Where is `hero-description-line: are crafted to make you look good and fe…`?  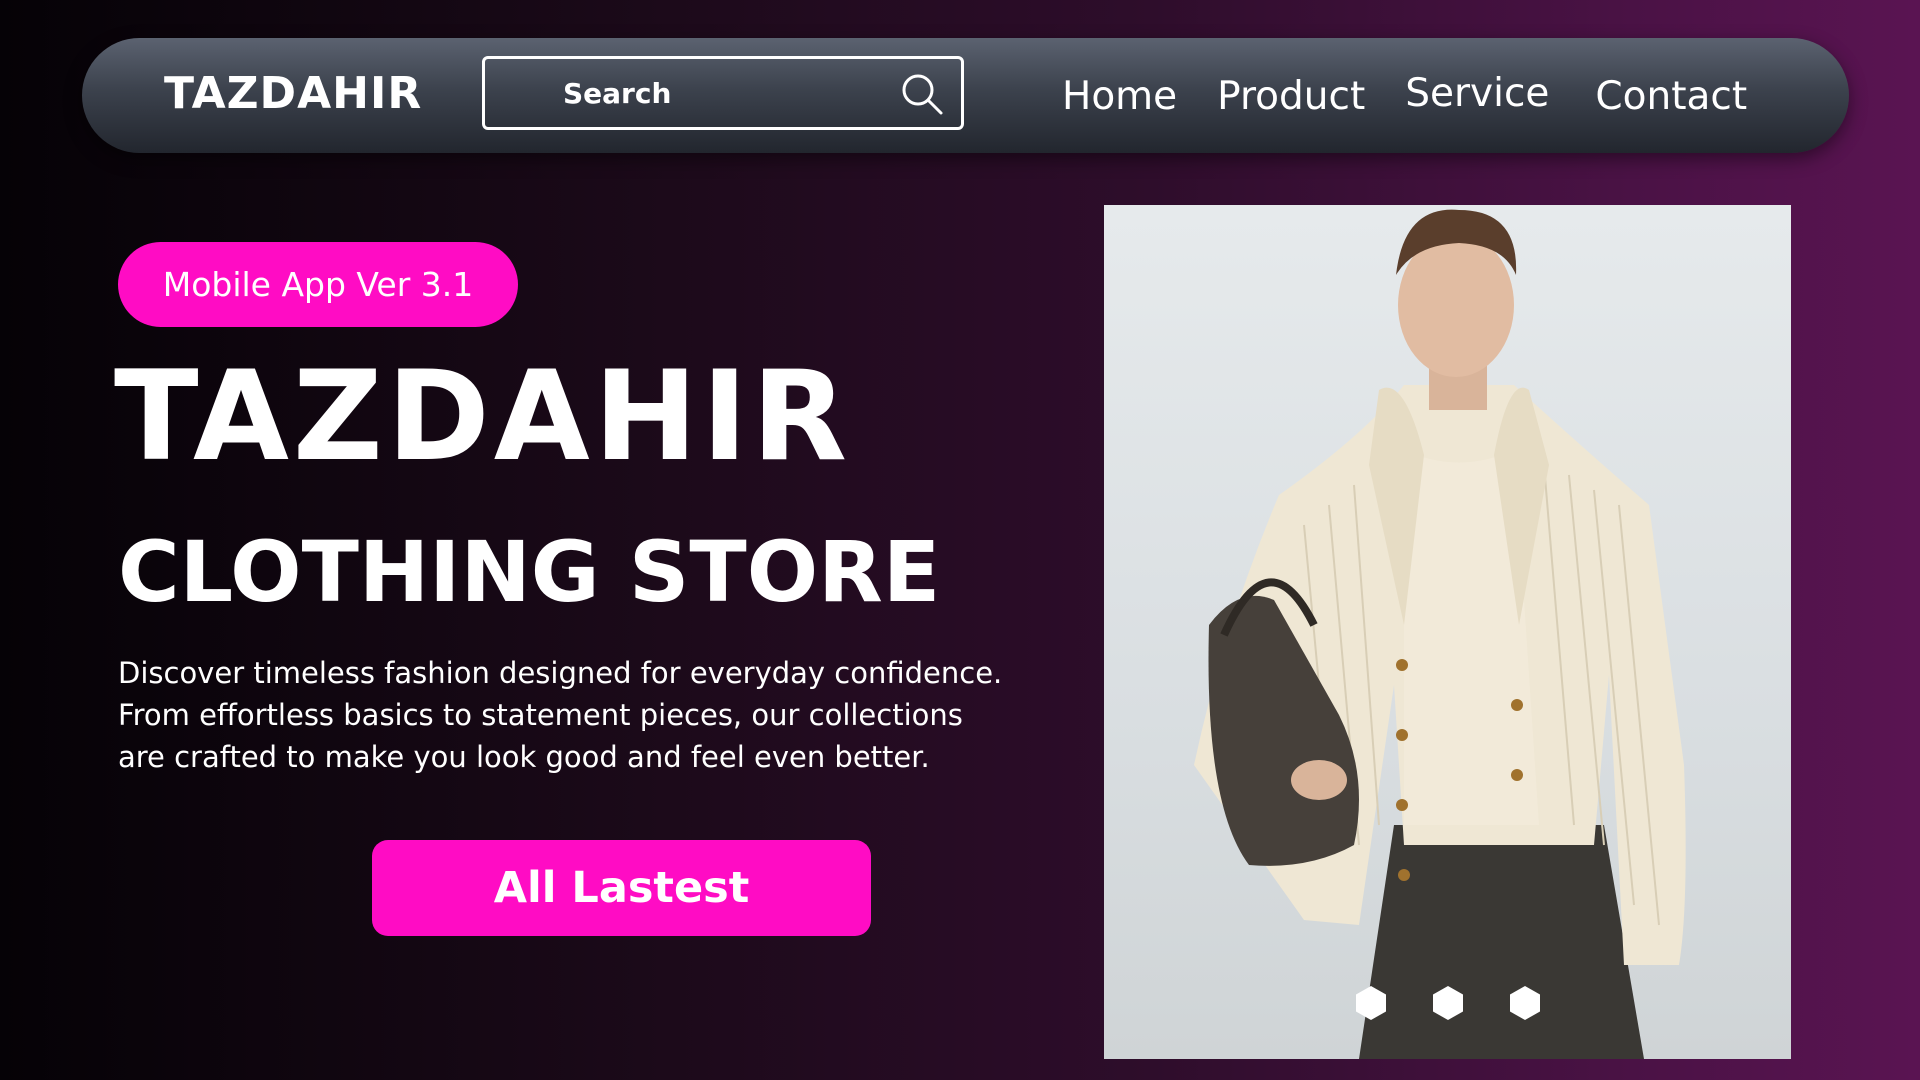 hero-description-line: are crafted to make you look good and fe… is located at coordinates (524, 757).